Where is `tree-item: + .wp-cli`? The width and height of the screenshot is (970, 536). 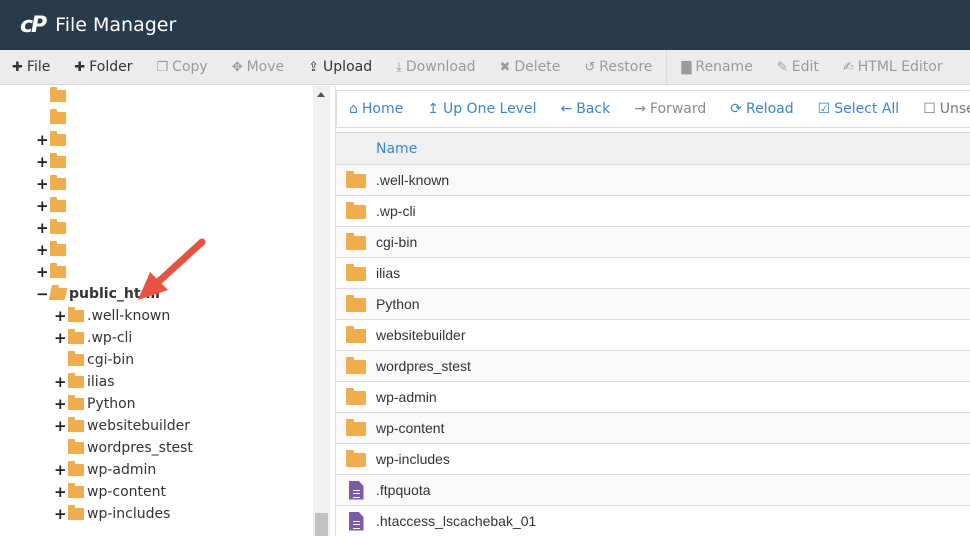 tree-item: + .wp-cli is located at coordinates (93, 338).